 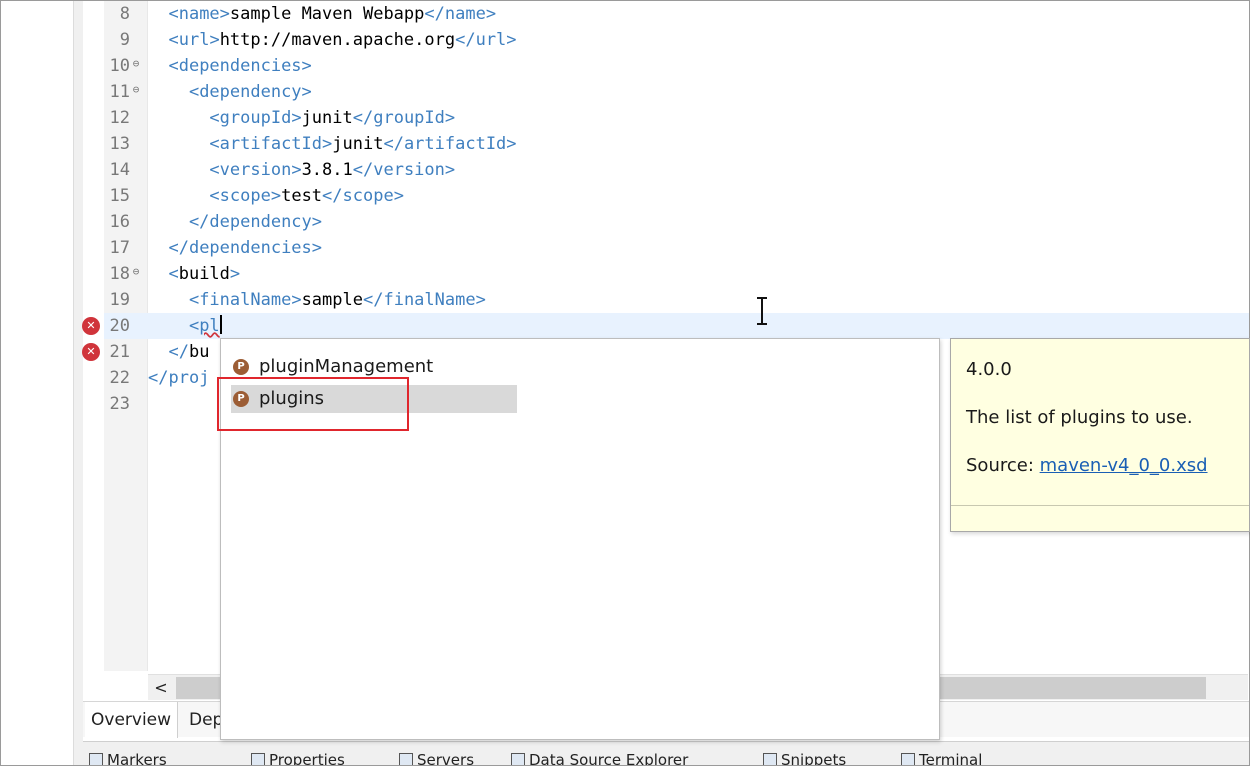 I want to click on code-line: 14 <version>3.8.1</version>, so click(x=676, y=170).